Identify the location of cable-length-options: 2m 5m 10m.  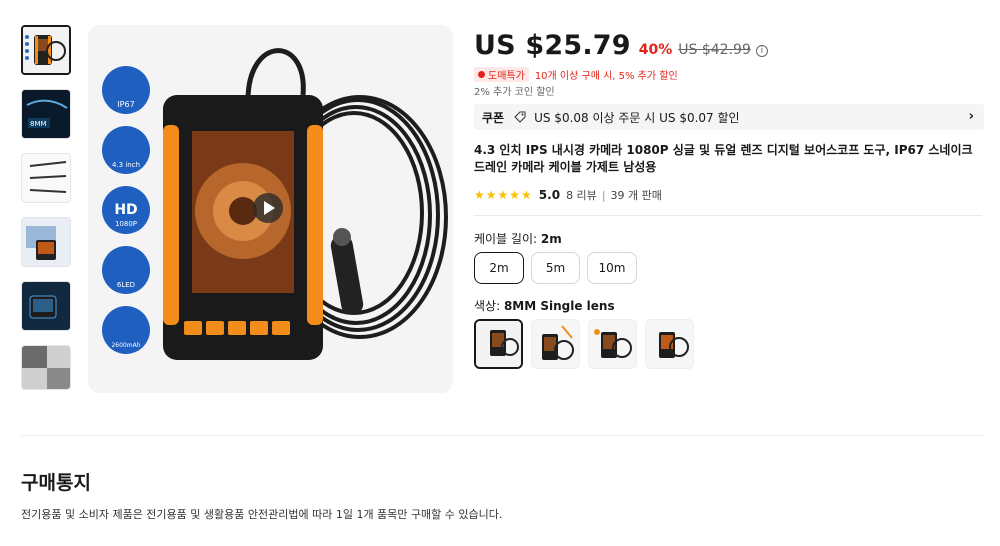
(559, 268).